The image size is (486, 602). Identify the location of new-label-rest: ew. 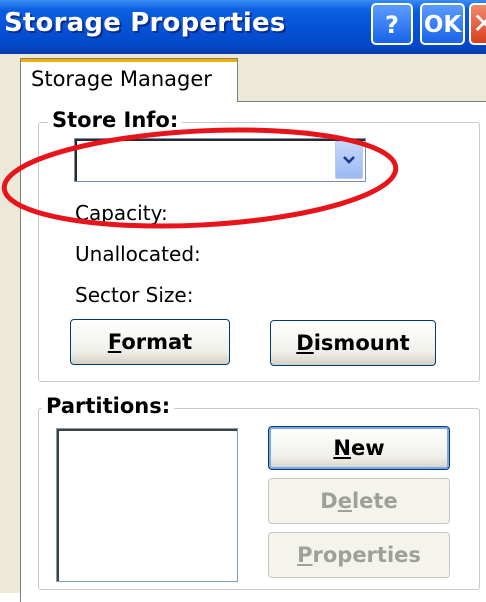
(367, 448).